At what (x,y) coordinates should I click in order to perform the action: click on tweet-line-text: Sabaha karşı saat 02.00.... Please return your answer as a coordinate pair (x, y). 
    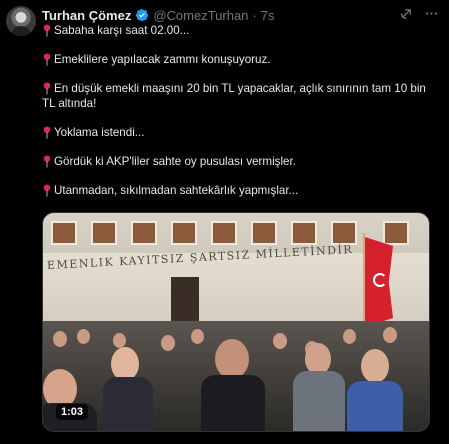
    Looking at the image, I should click on (122, 30).